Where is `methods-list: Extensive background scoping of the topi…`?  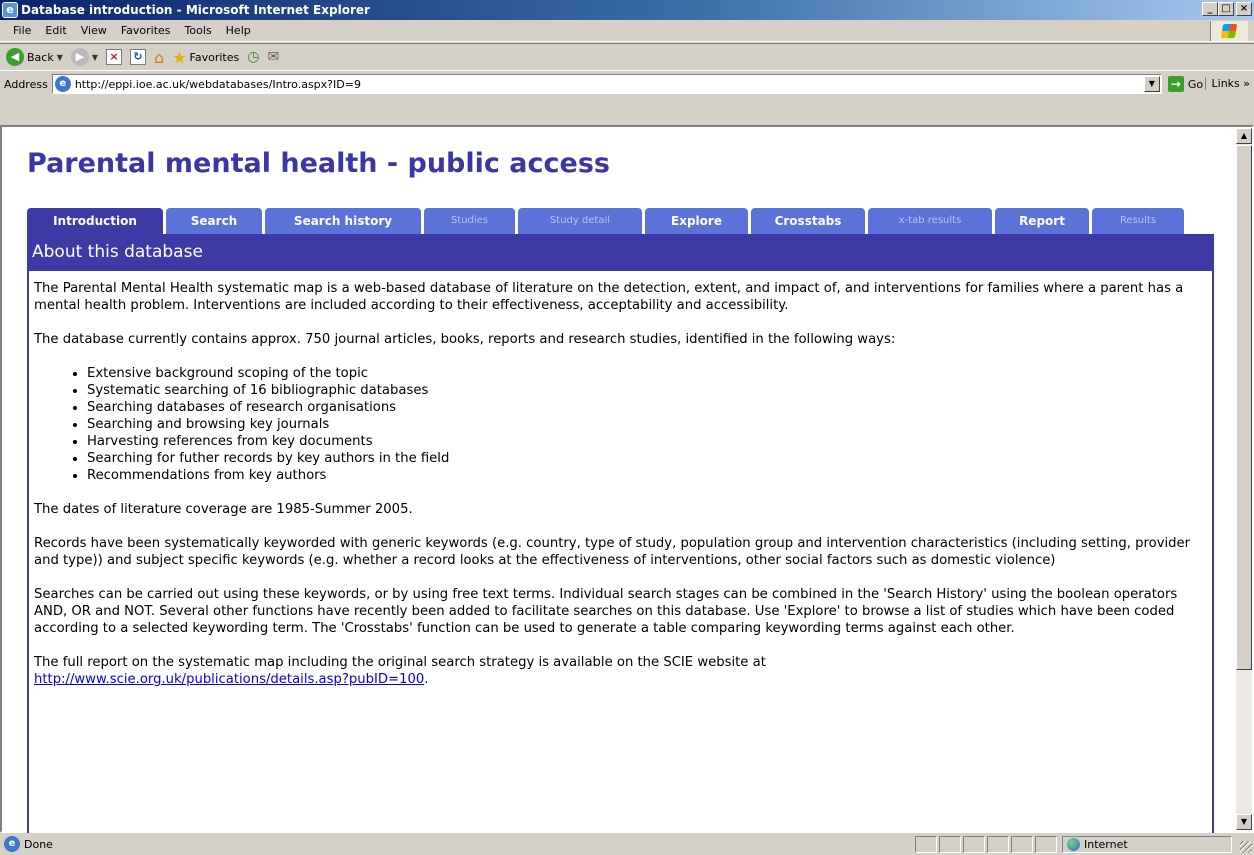
methods-list: Extensive background scoping of the topi… is located at coordinates (623, 424).